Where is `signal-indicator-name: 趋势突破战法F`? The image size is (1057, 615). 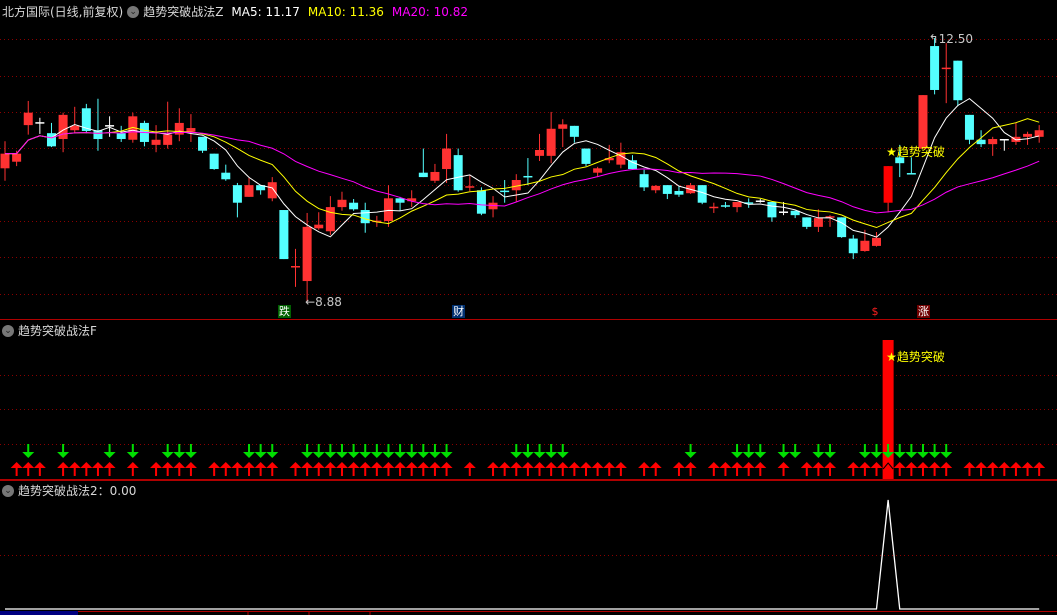
signal-indicator-name: 趋势突破战法F is located at coordinates (57, 331).